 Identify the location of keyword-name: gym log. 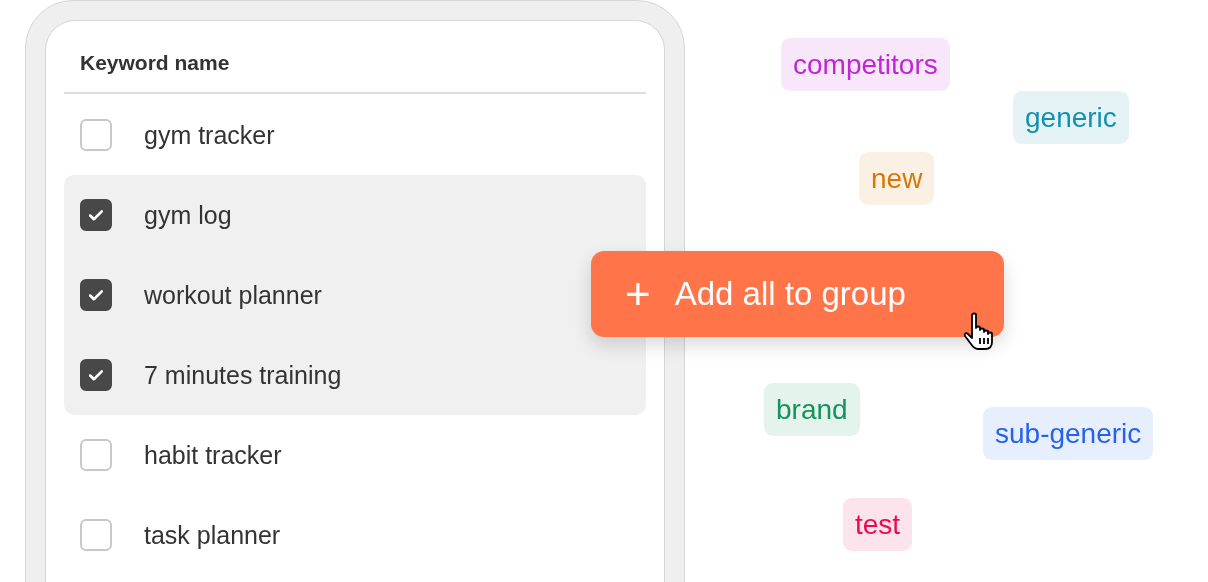
(188, 215).